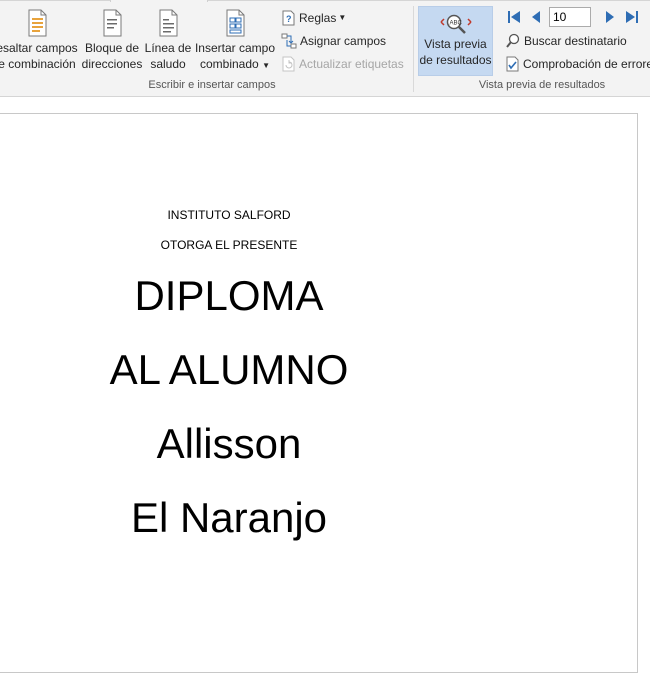  What do you see at coordinates (325, 0) in the screenshot?
I see `ribbon-top-border` at bounding box center [325, 0].